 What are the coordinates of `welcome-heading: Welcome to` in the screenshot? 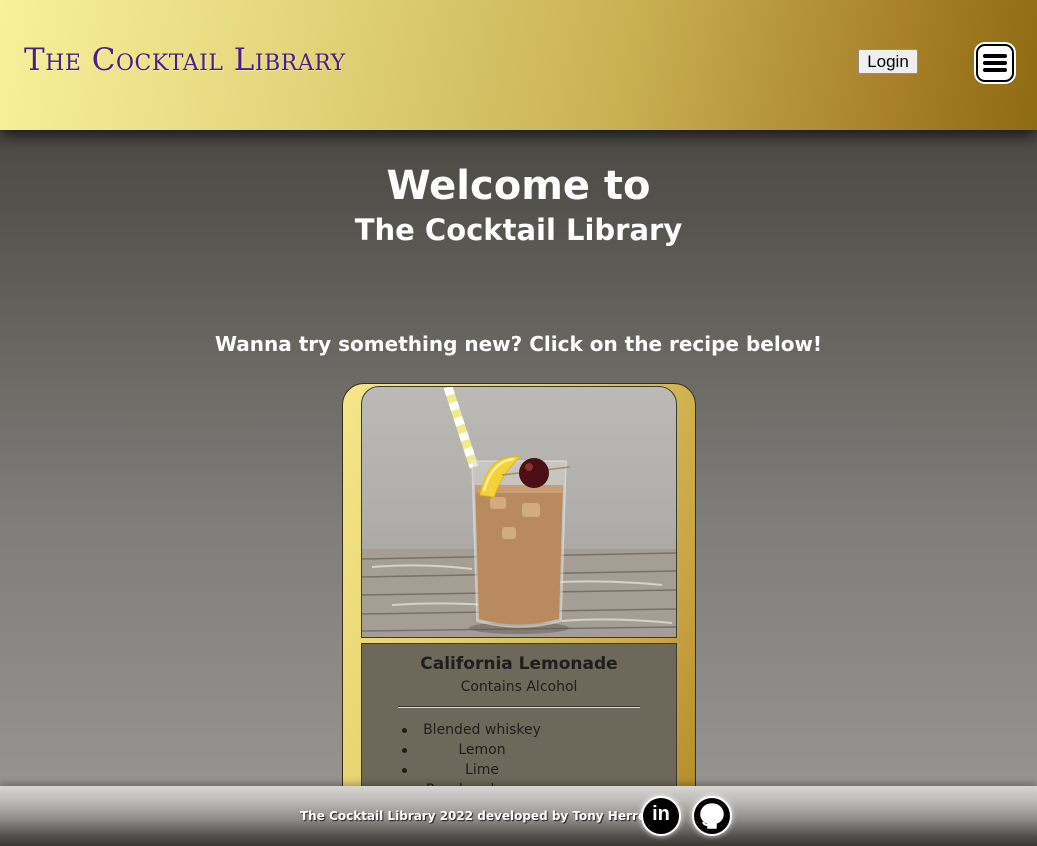 It's located at (518, 186).